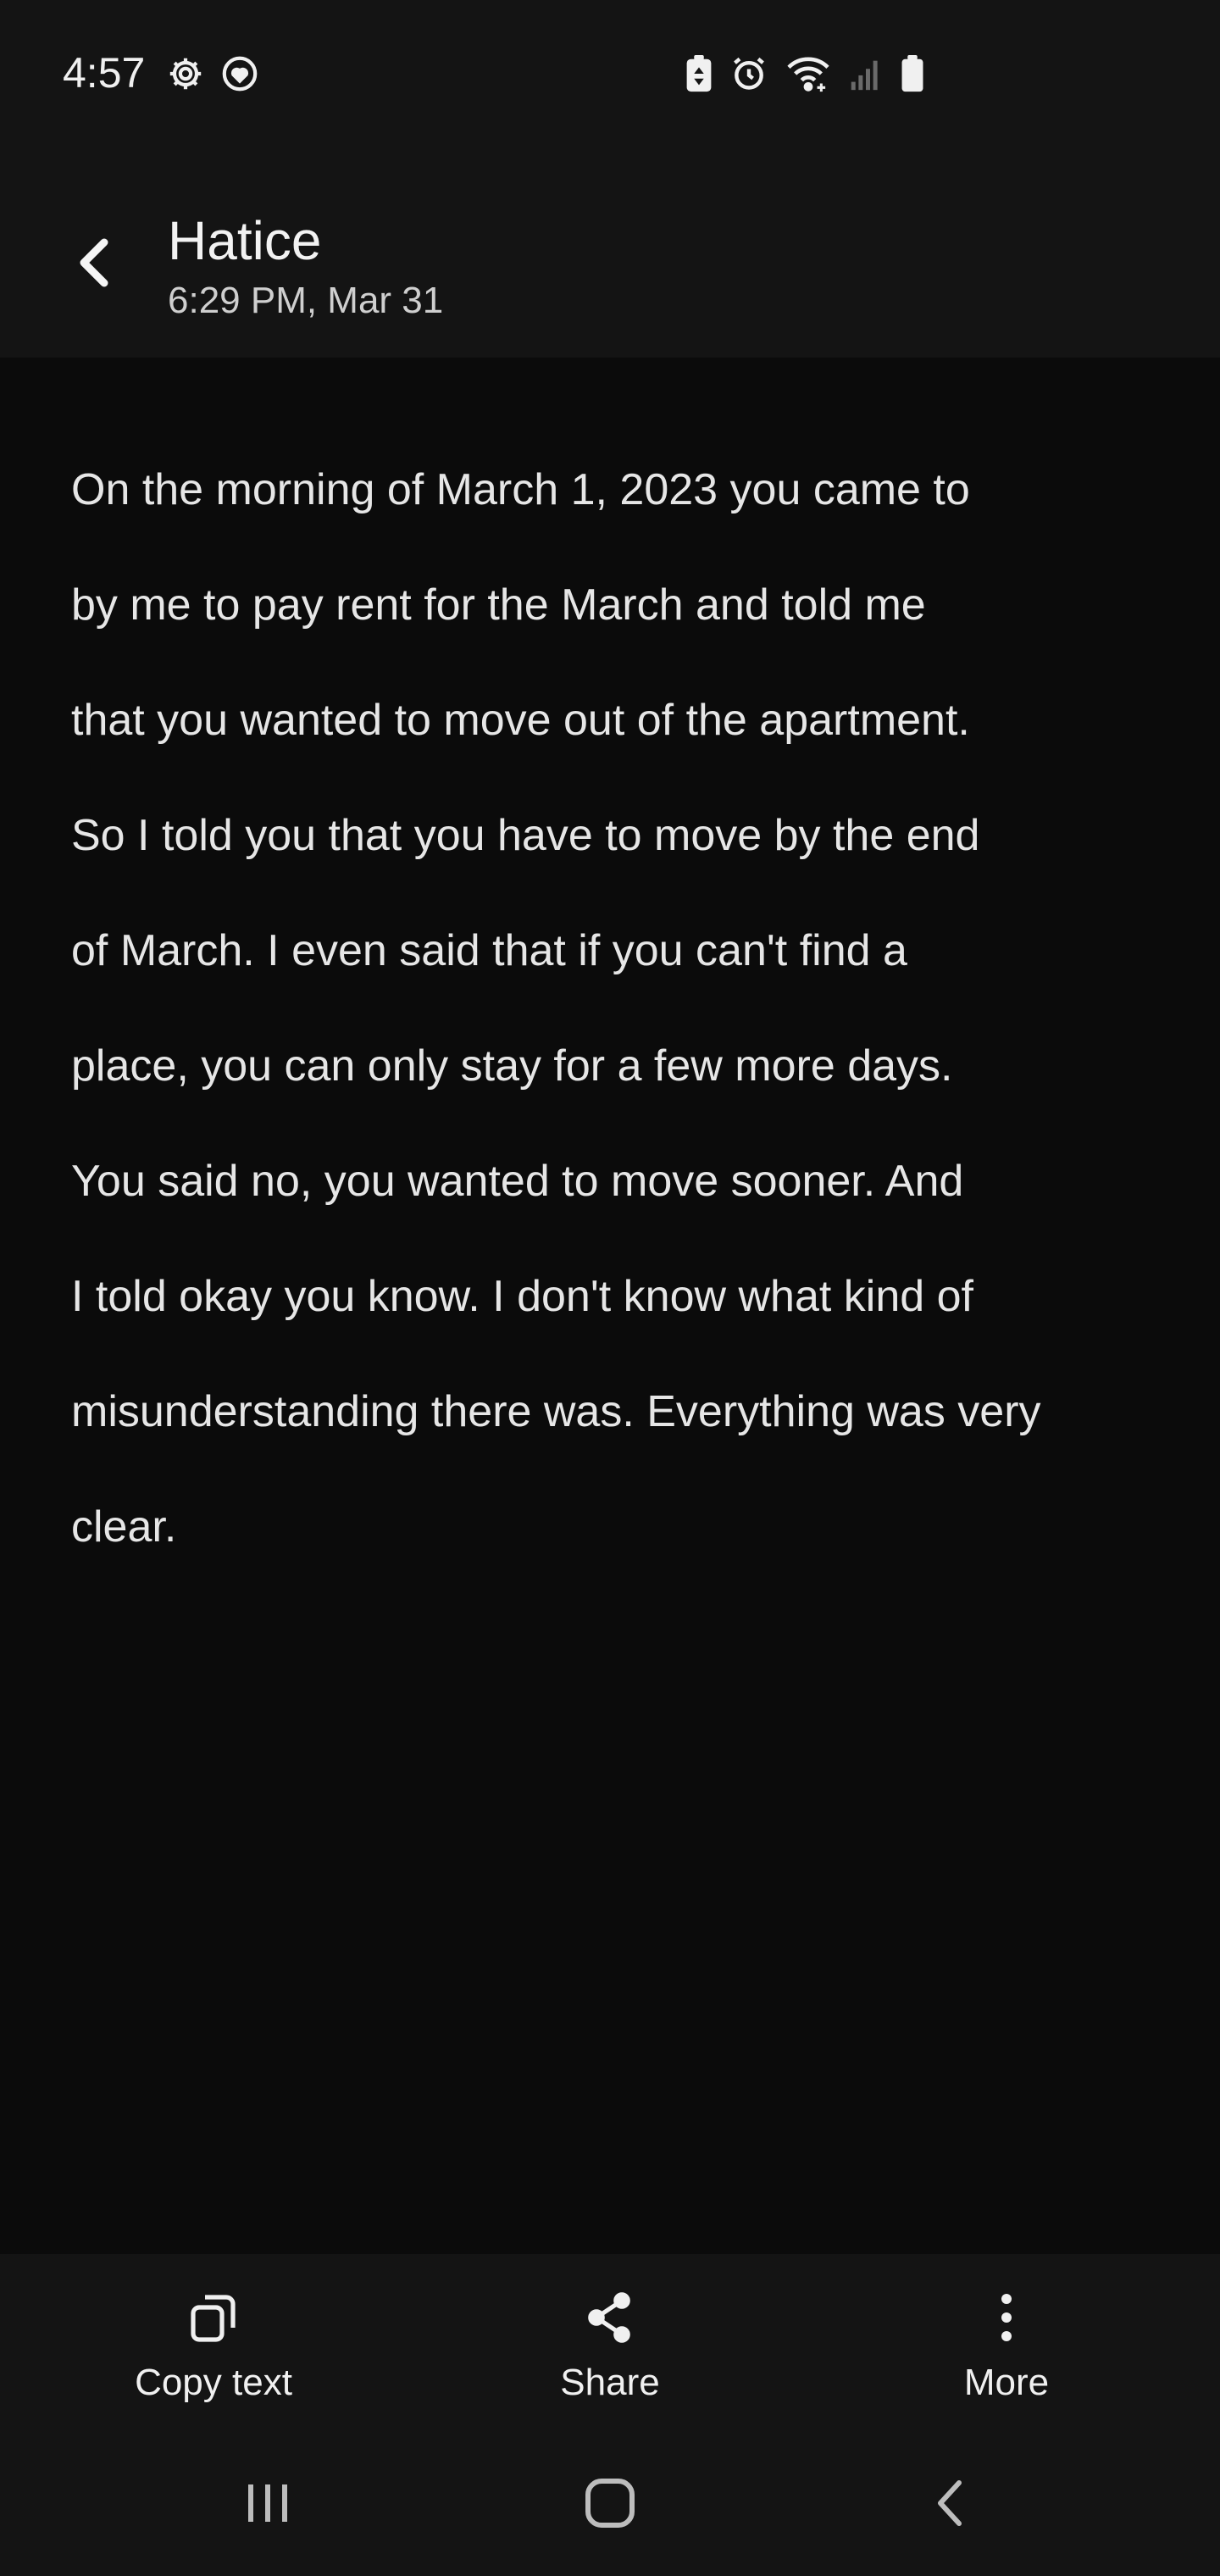 The height and width of the screenshot is (2576, 1220). What do you see at coordinates (912, 73) in the screenshot?
I see `battery-icon` at bounding box center [912, 73].